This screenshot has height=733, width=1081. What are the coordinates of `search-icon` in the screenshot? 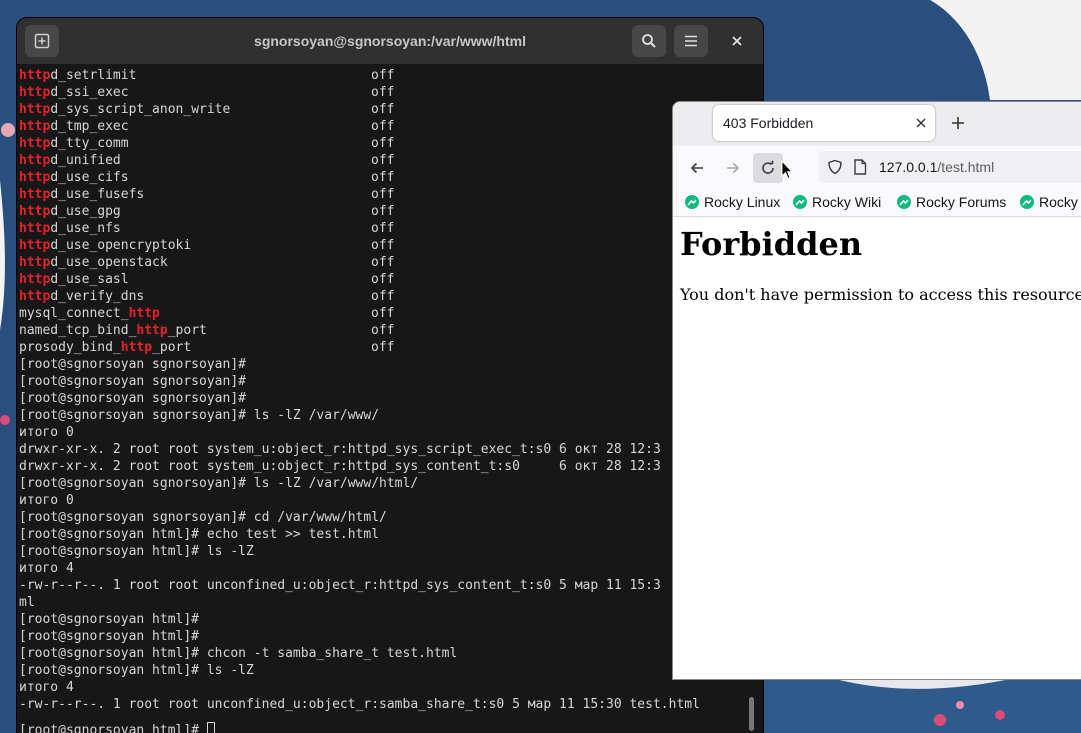 It's located at (649, 41).